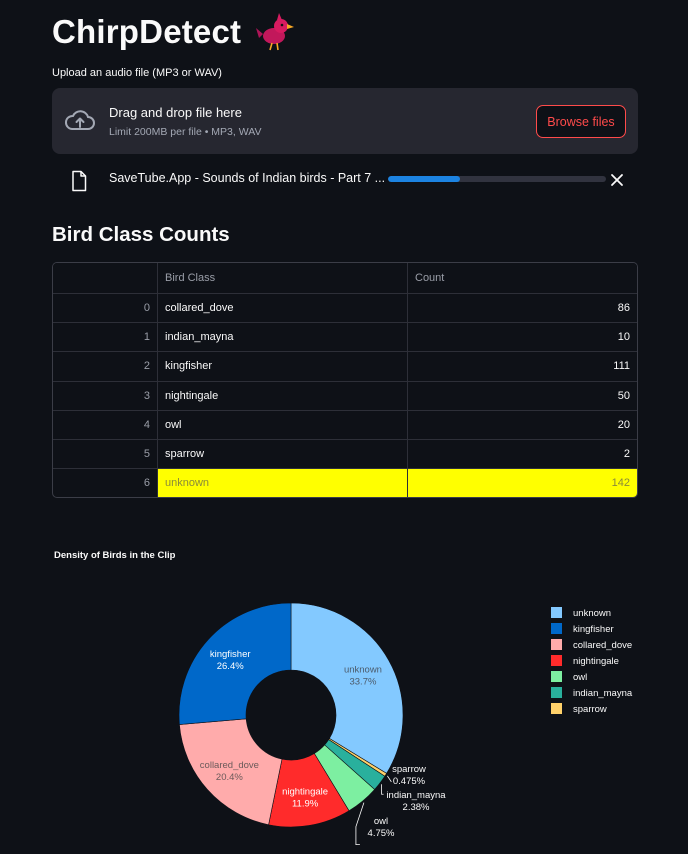  Describe the element at coordinates (409, 769) in the screenshot. I see `slice-label: sparrow` at that location.